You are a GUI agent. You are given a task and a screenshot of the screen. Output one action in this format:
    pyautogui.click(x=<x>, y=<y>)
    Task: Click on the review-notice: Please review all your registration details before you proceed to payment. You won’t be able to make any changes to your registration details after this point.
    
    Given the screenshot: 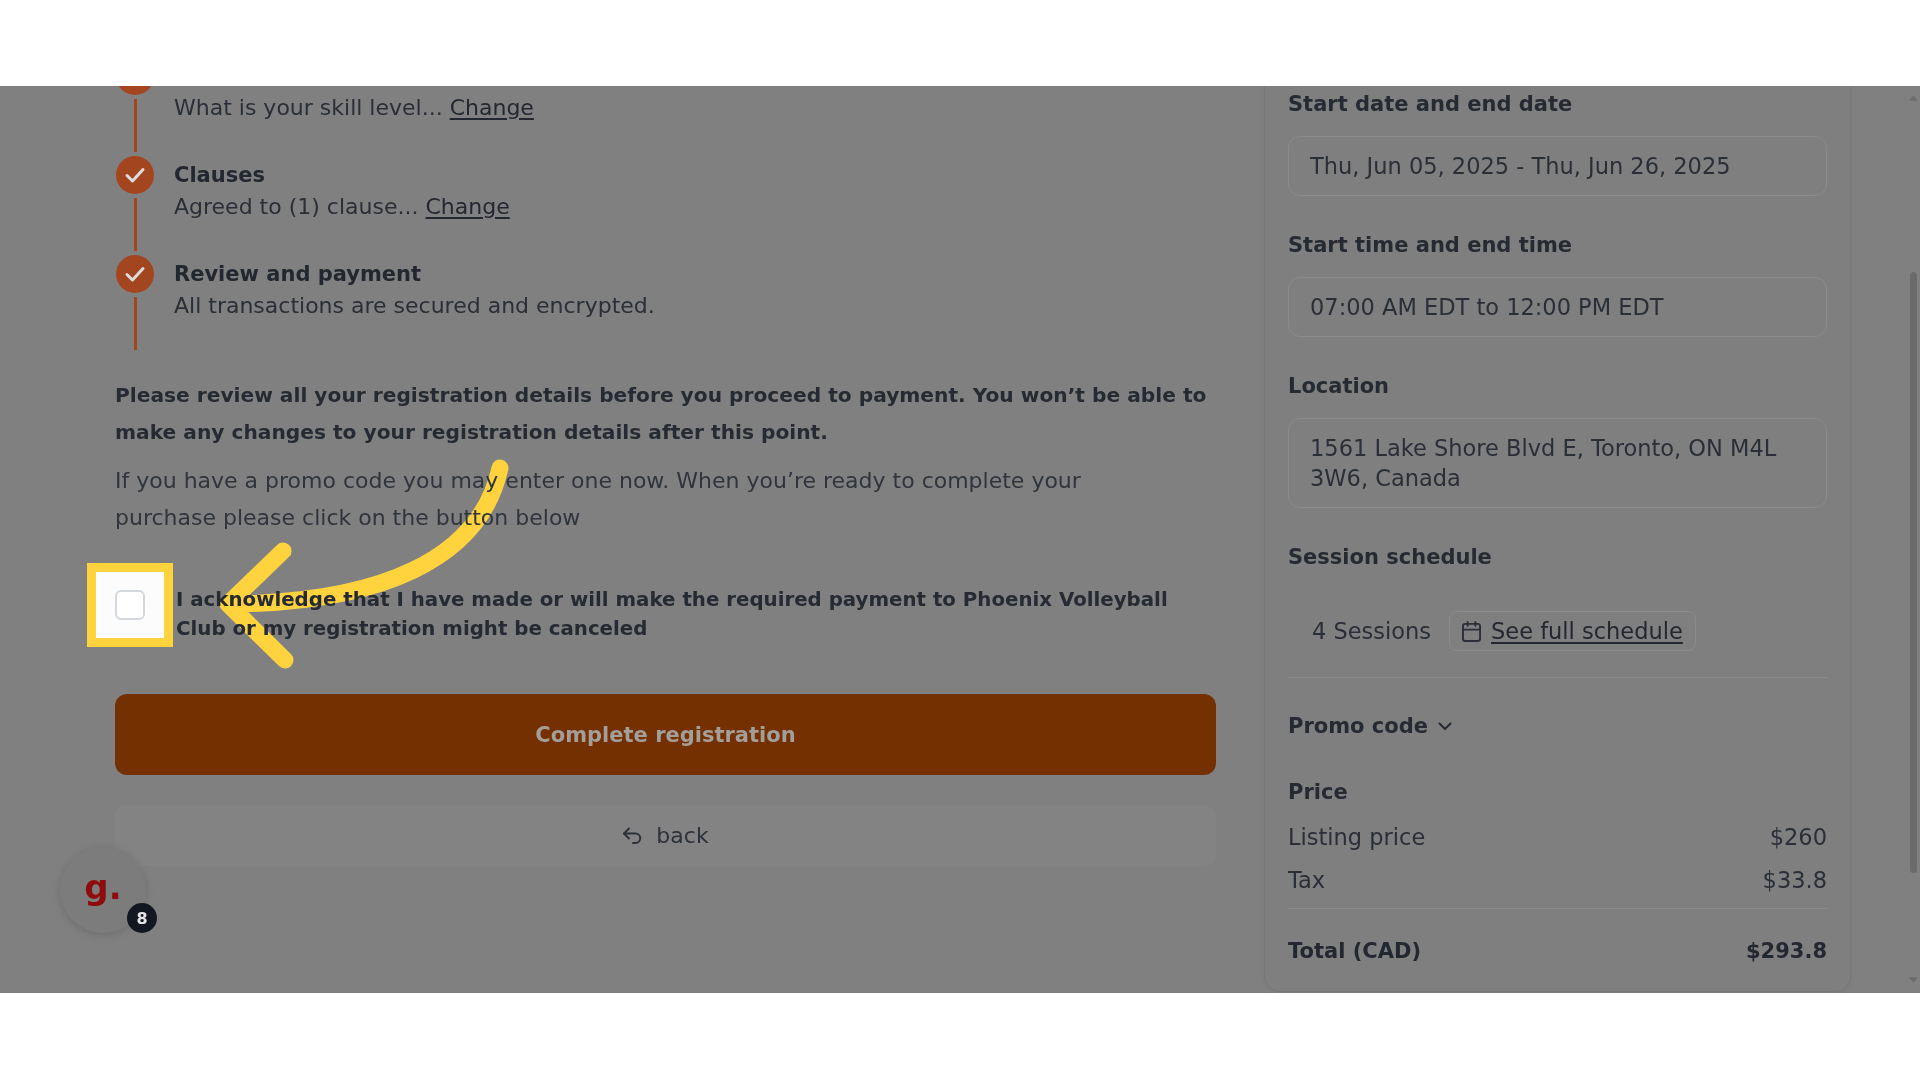 What is the action you would take?
    pyautogui.click(x=661, y=414)
    